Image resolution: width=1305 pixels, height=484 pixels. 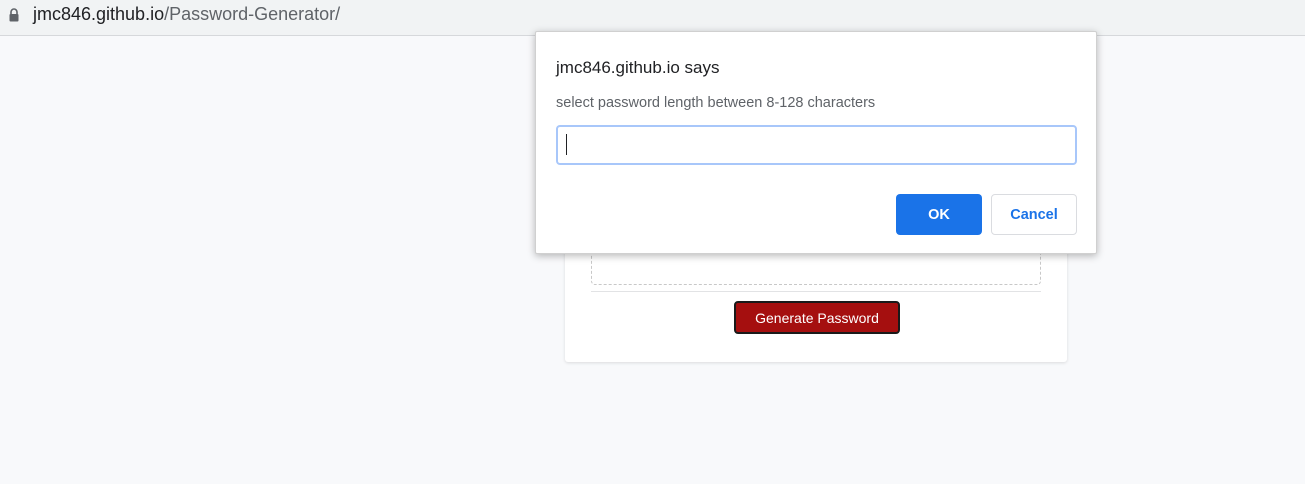 I want to click on password-length-input, so click(x=816, y=145).